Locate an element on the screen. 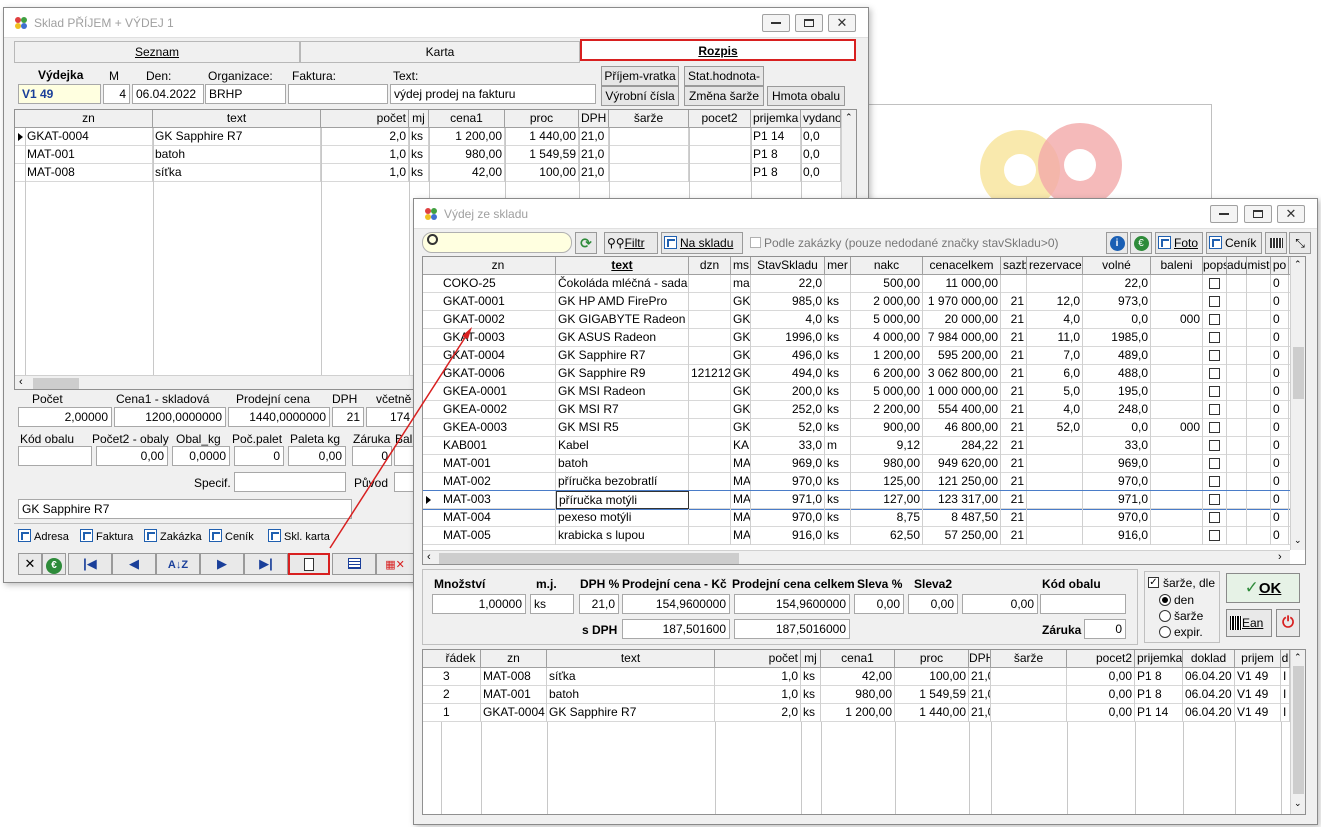  stock-grid-vscroll: ⌃ ⌄ is located at coordinates (1297, 403).